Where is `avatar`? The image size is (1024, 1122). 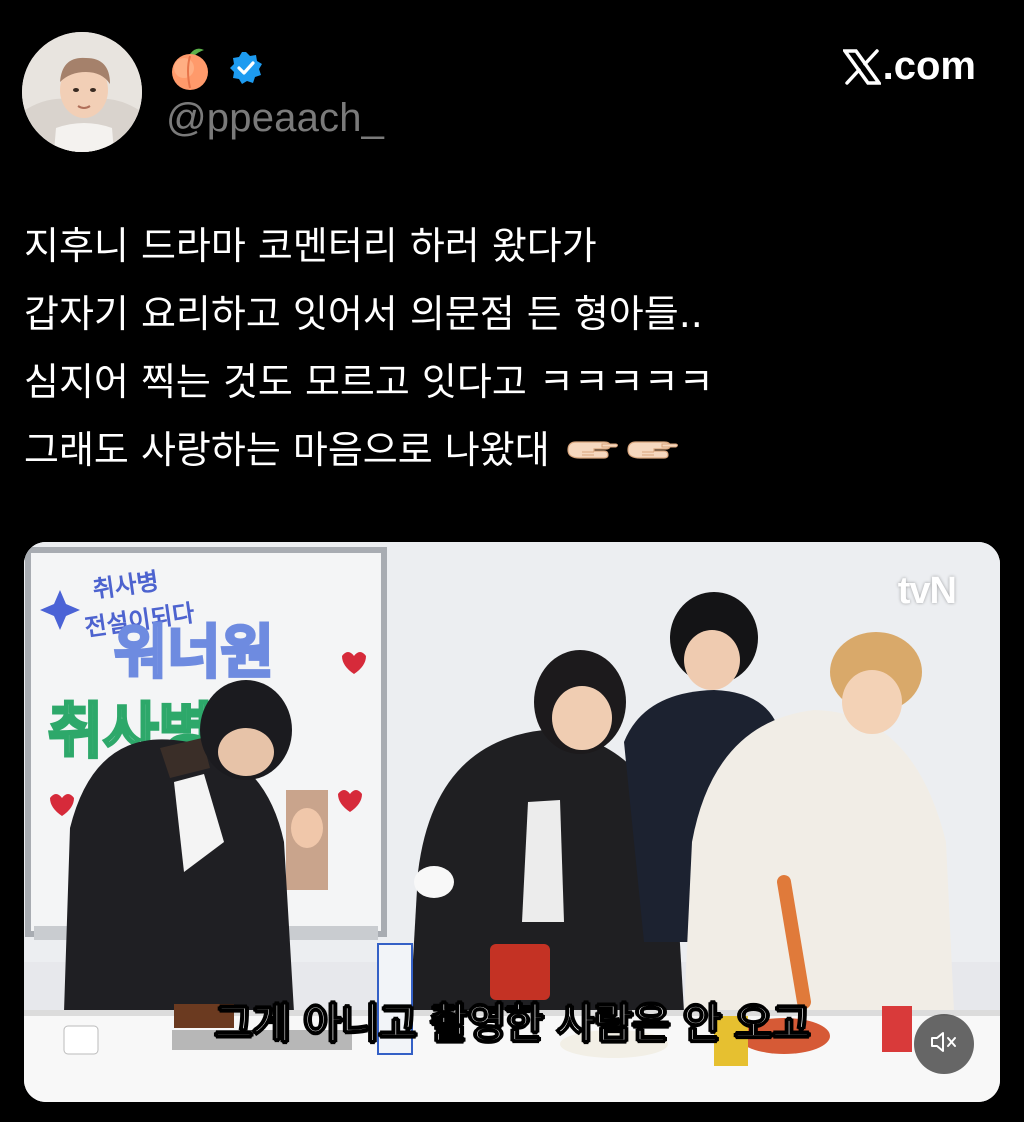 avatar is located at coordinates (82, 92).